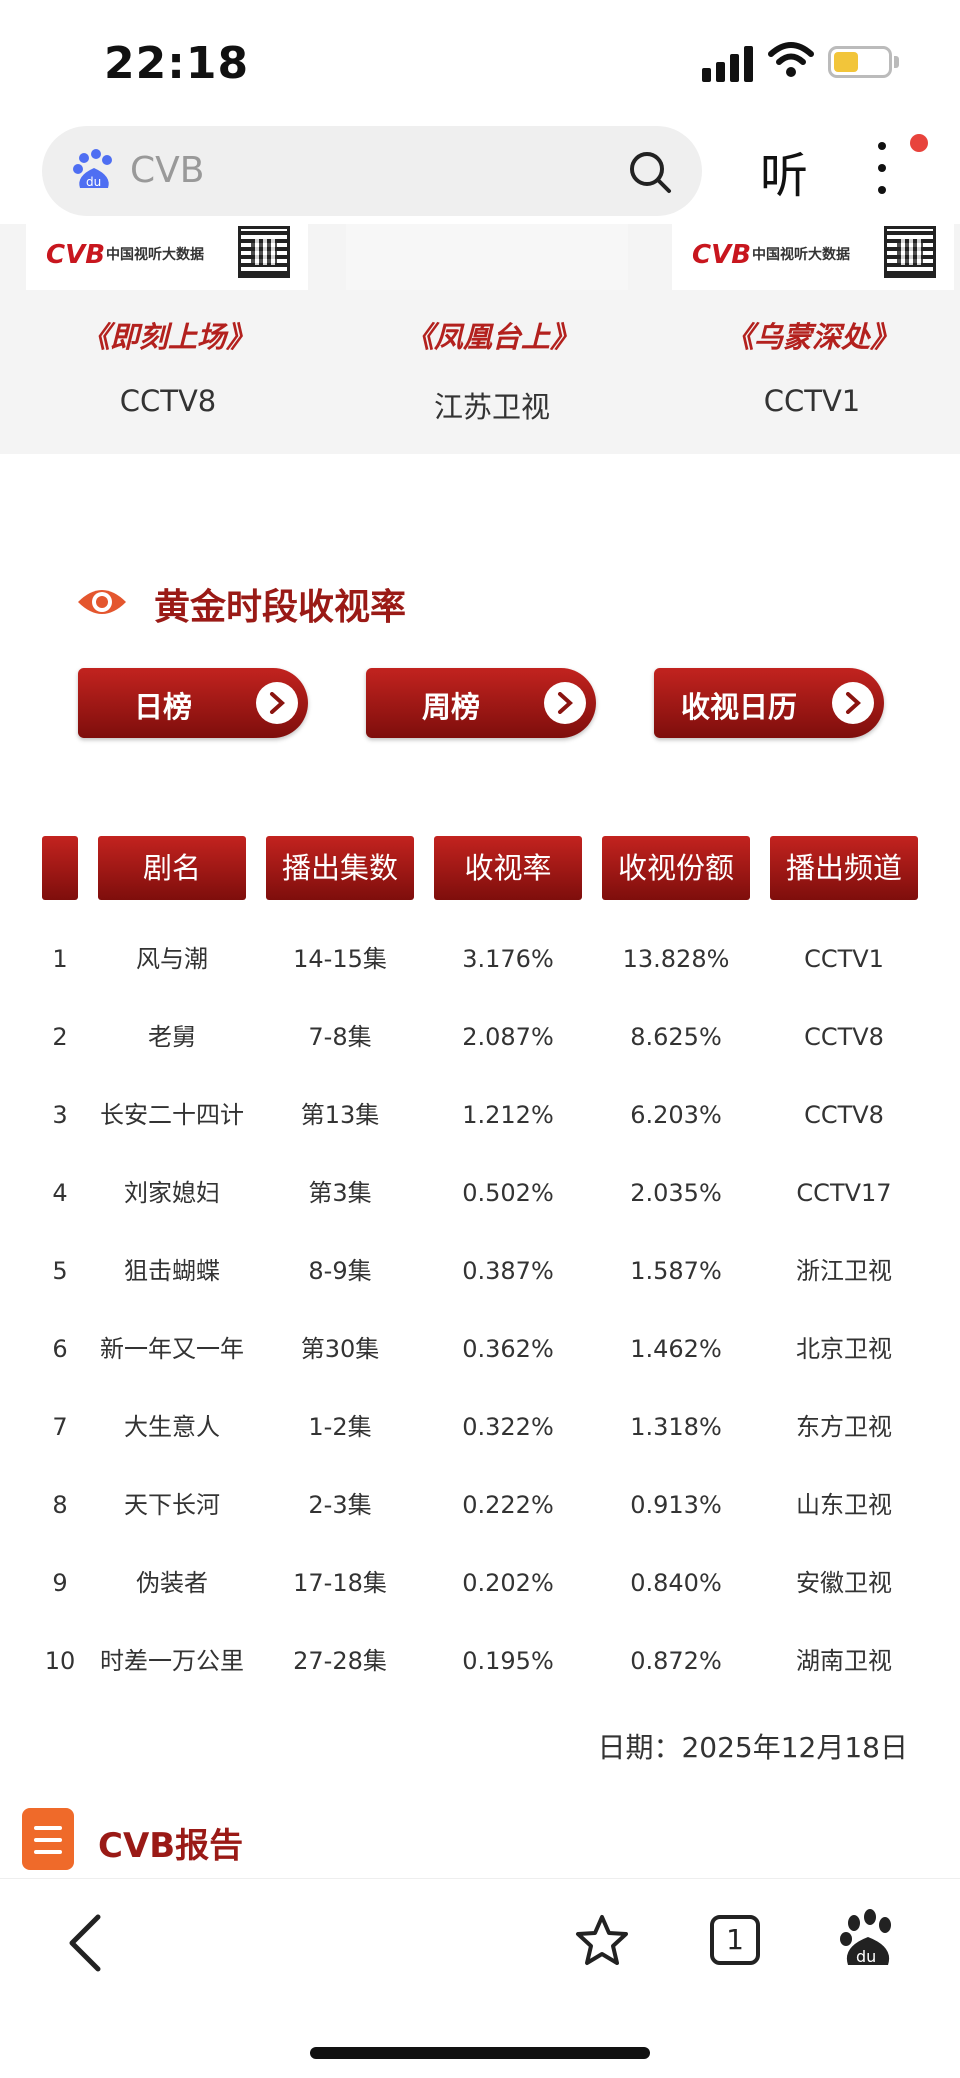  I want to click on table-row: 4 刘家媳妇 第3集 0.502% 2.035% CCTV17, so click(480, 1193).